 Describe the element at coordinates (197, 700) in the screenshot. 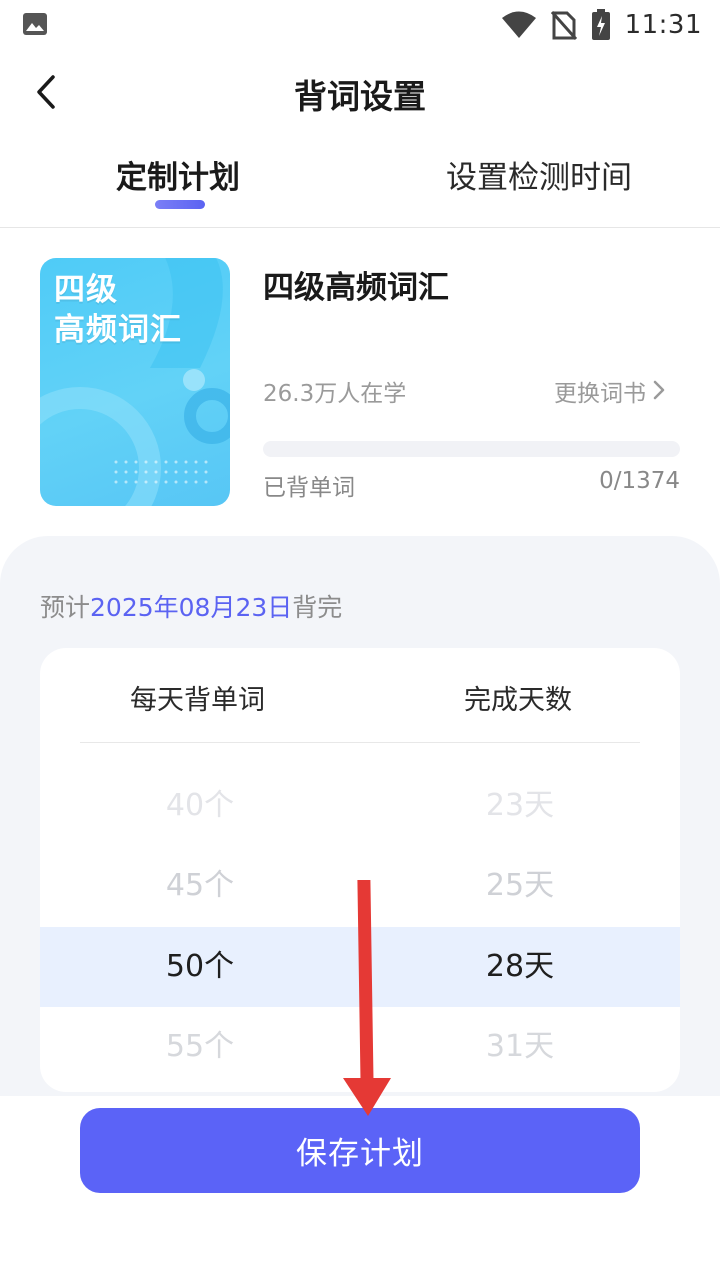

I see `words-per-day-header: 每天背单词` at that location.